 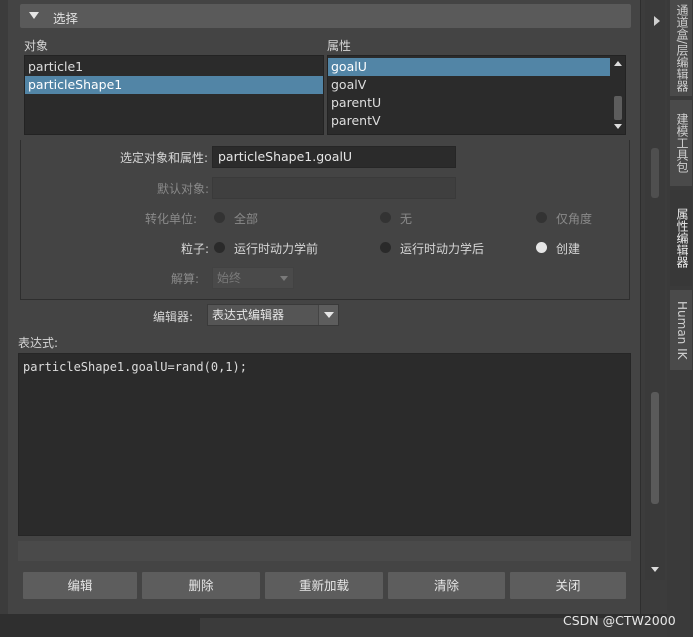 I want to click on attribute-list: goalU goalV parentU parentV, so click(x=476, y=95).